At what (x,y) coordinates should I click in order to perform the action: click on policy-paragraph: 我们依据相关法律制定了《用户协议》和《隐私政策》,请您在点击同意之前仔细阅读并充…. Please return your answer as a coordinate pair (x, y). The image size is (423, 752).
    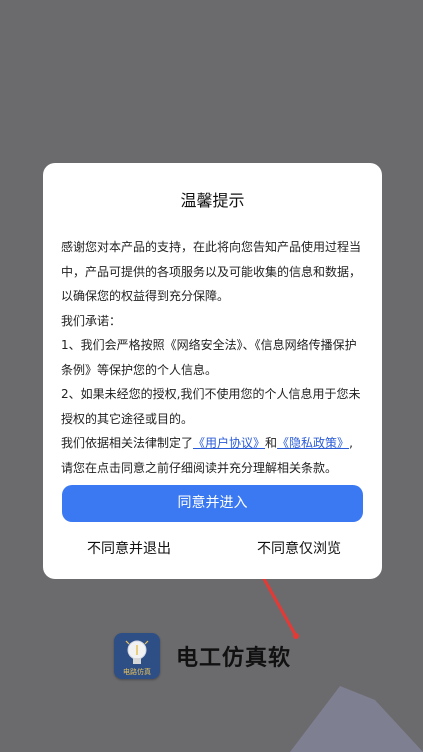
    Looking at the image, I should click on (212, 455).